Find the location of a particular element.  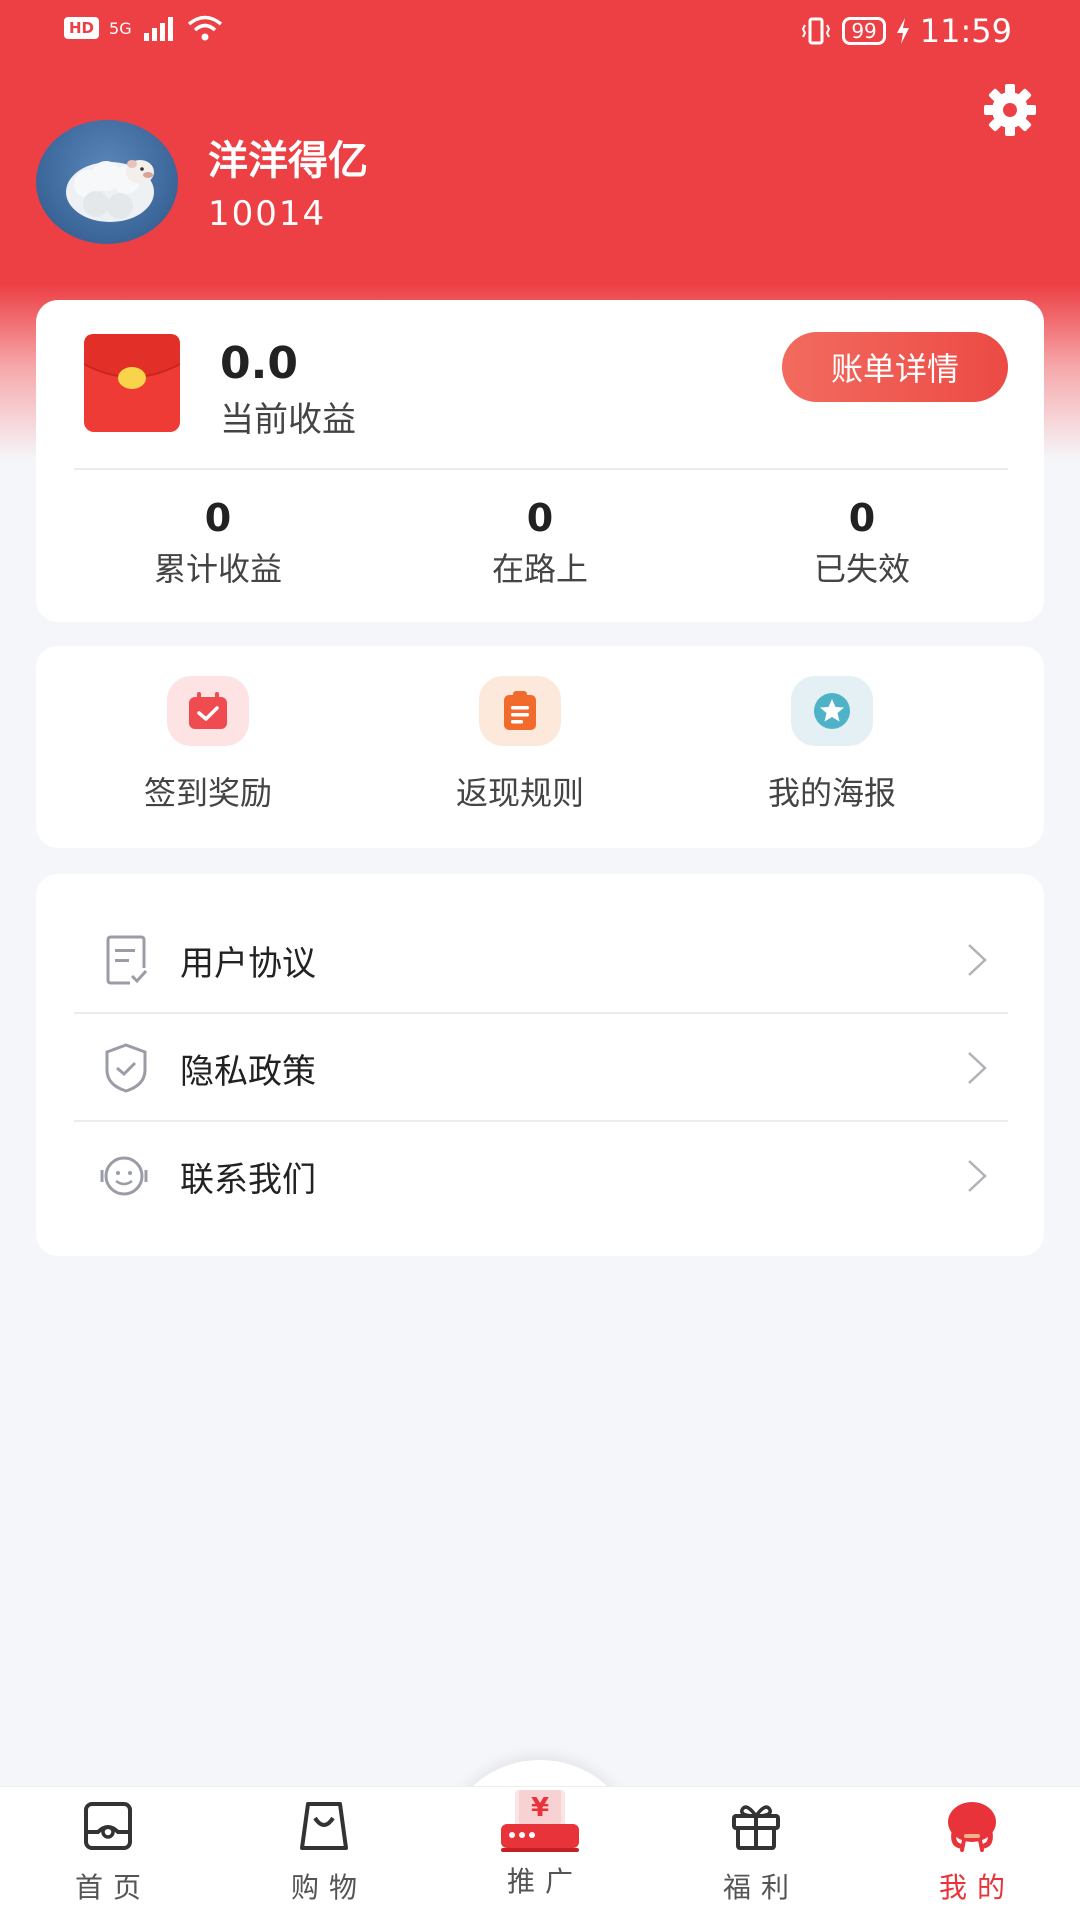

quick-label: 签到奖励 is located at coordinates (207, 793).